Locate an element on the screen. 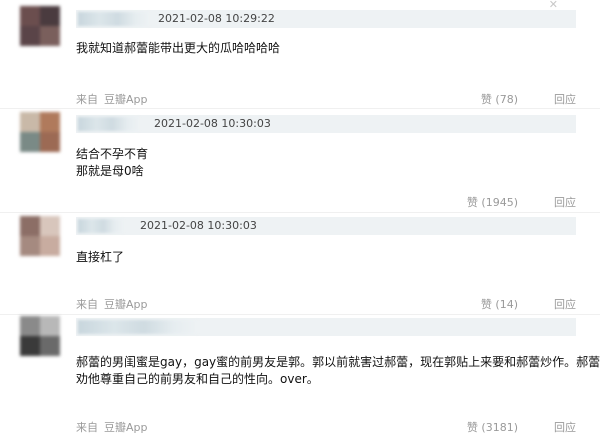 This screenshot has height=441, width=600. comment-footer: 赞 (1945) 回应 is located at coordinates (326, 202).